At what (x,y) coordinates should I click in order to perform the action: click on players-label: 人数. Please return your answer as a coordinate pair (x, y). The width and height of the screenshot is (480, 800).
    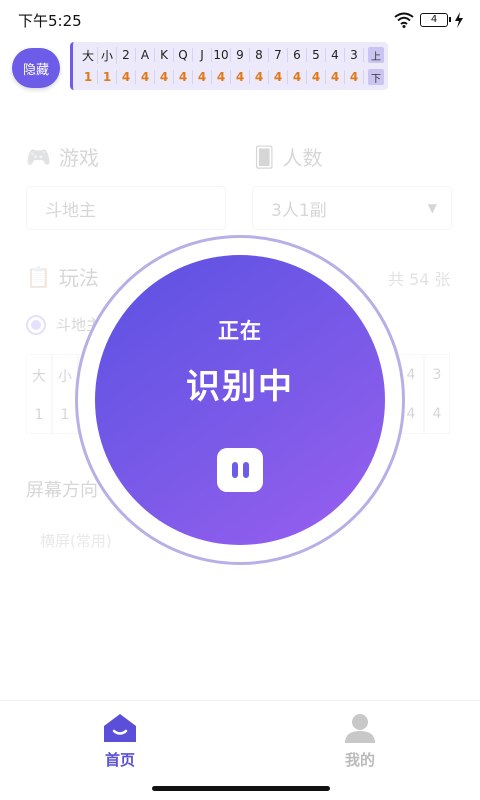
    Looking at the image, I should click on (302, 158).